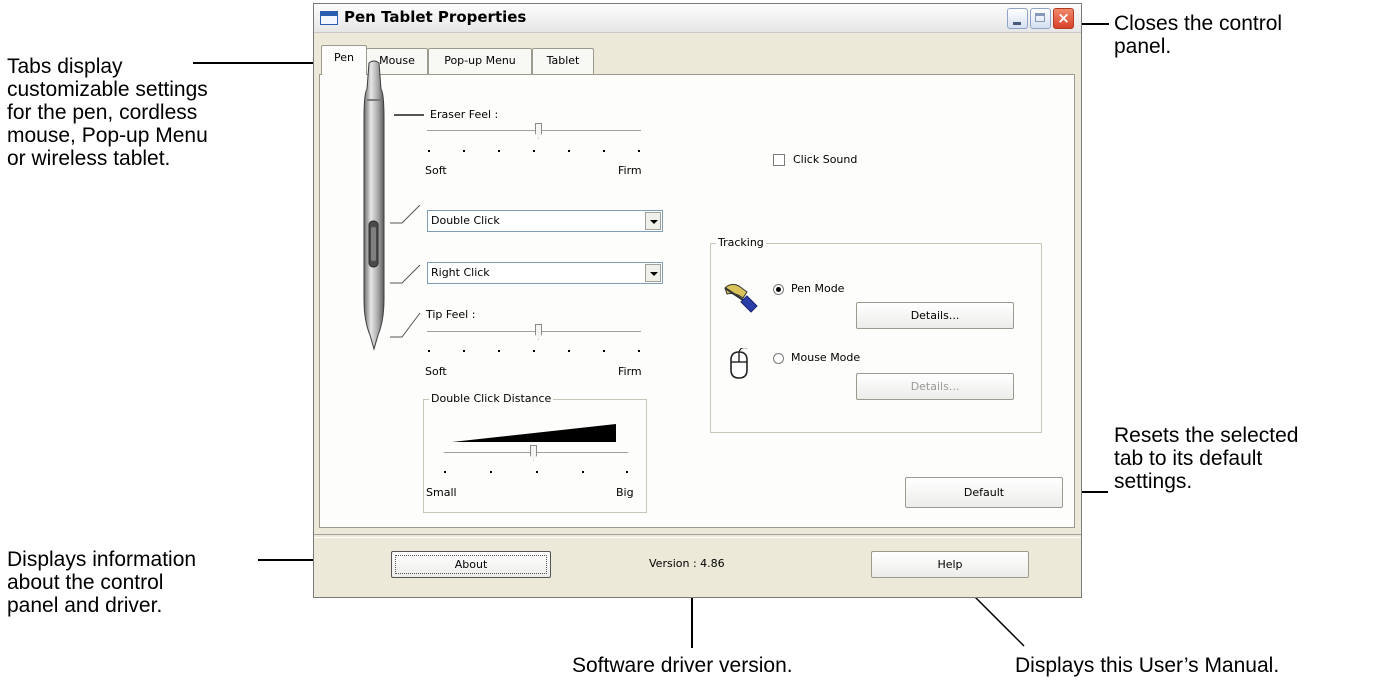 Image resolution: width=1377 pixels, height=683 pixels. Describe the element at coordinates (697, 18) in the screenshot. I see `title-bar: Pen Tablet Properties ×` at that location.